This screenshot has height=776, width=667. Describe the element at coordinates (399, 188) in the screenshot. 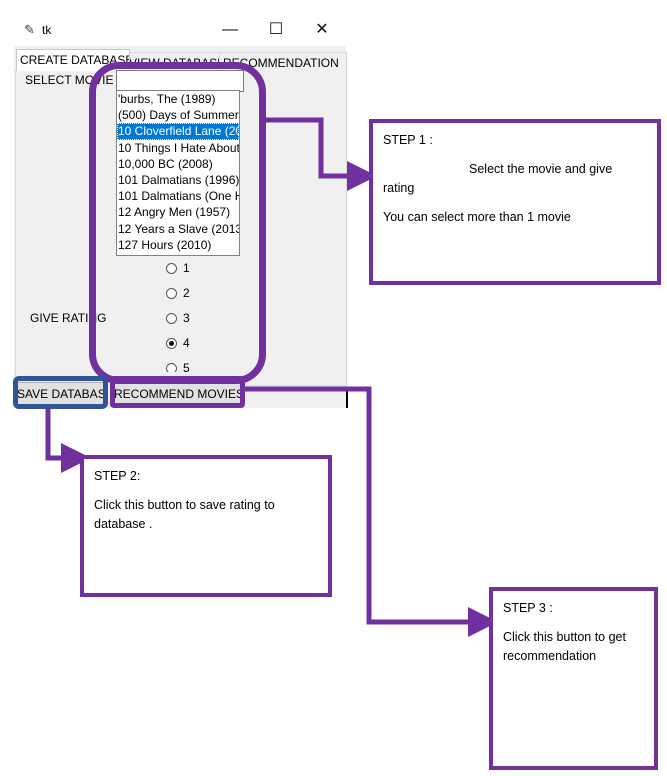

I see `step1-line1b: rating` at that location.